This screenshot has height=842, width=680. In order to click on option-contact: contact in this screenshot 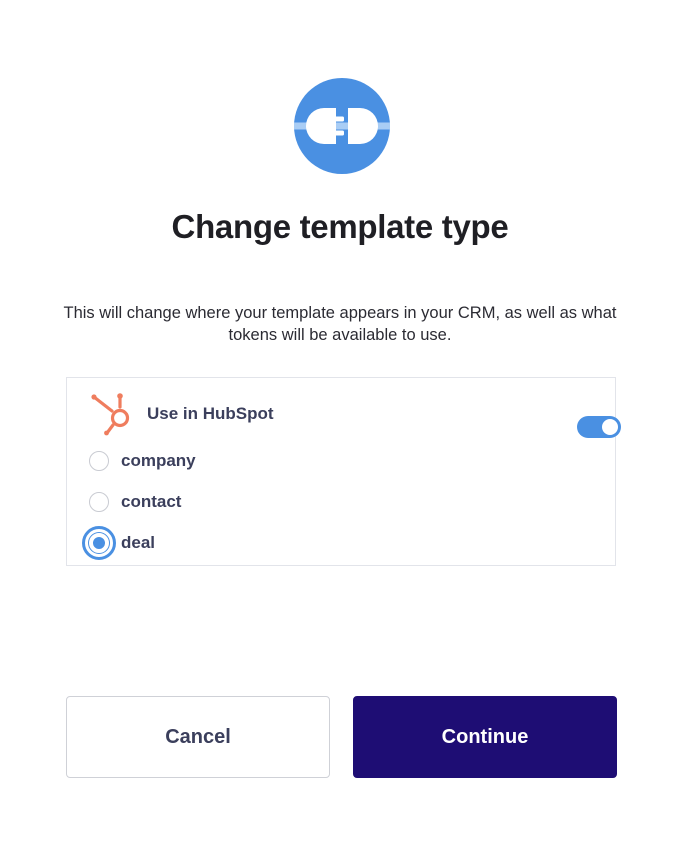, I will do `click(239, 503)`.